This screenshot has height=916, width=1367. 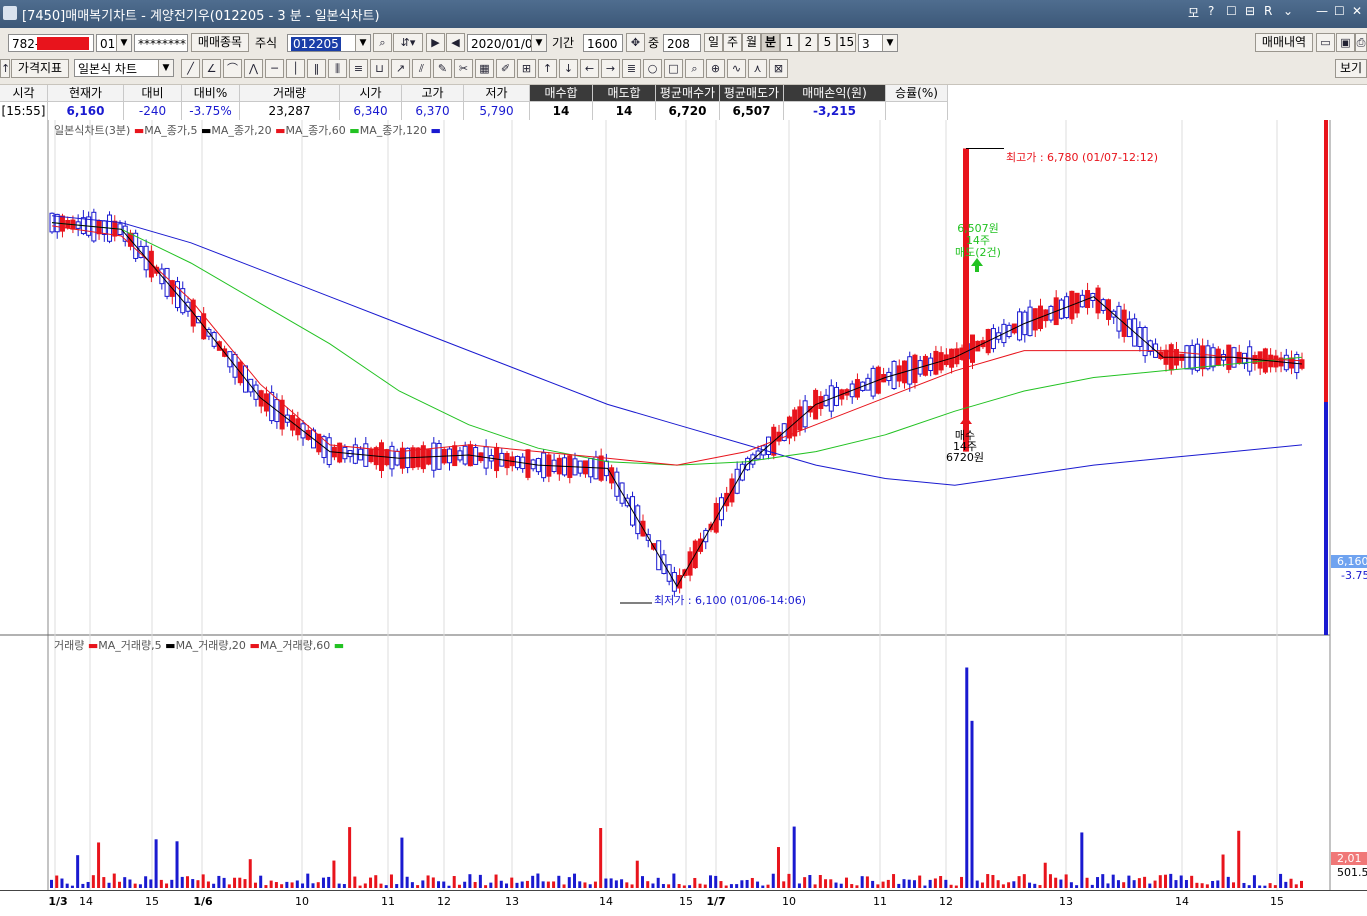 I want to click on arrow-up-icon: ↑, so click(x=5, y=68).